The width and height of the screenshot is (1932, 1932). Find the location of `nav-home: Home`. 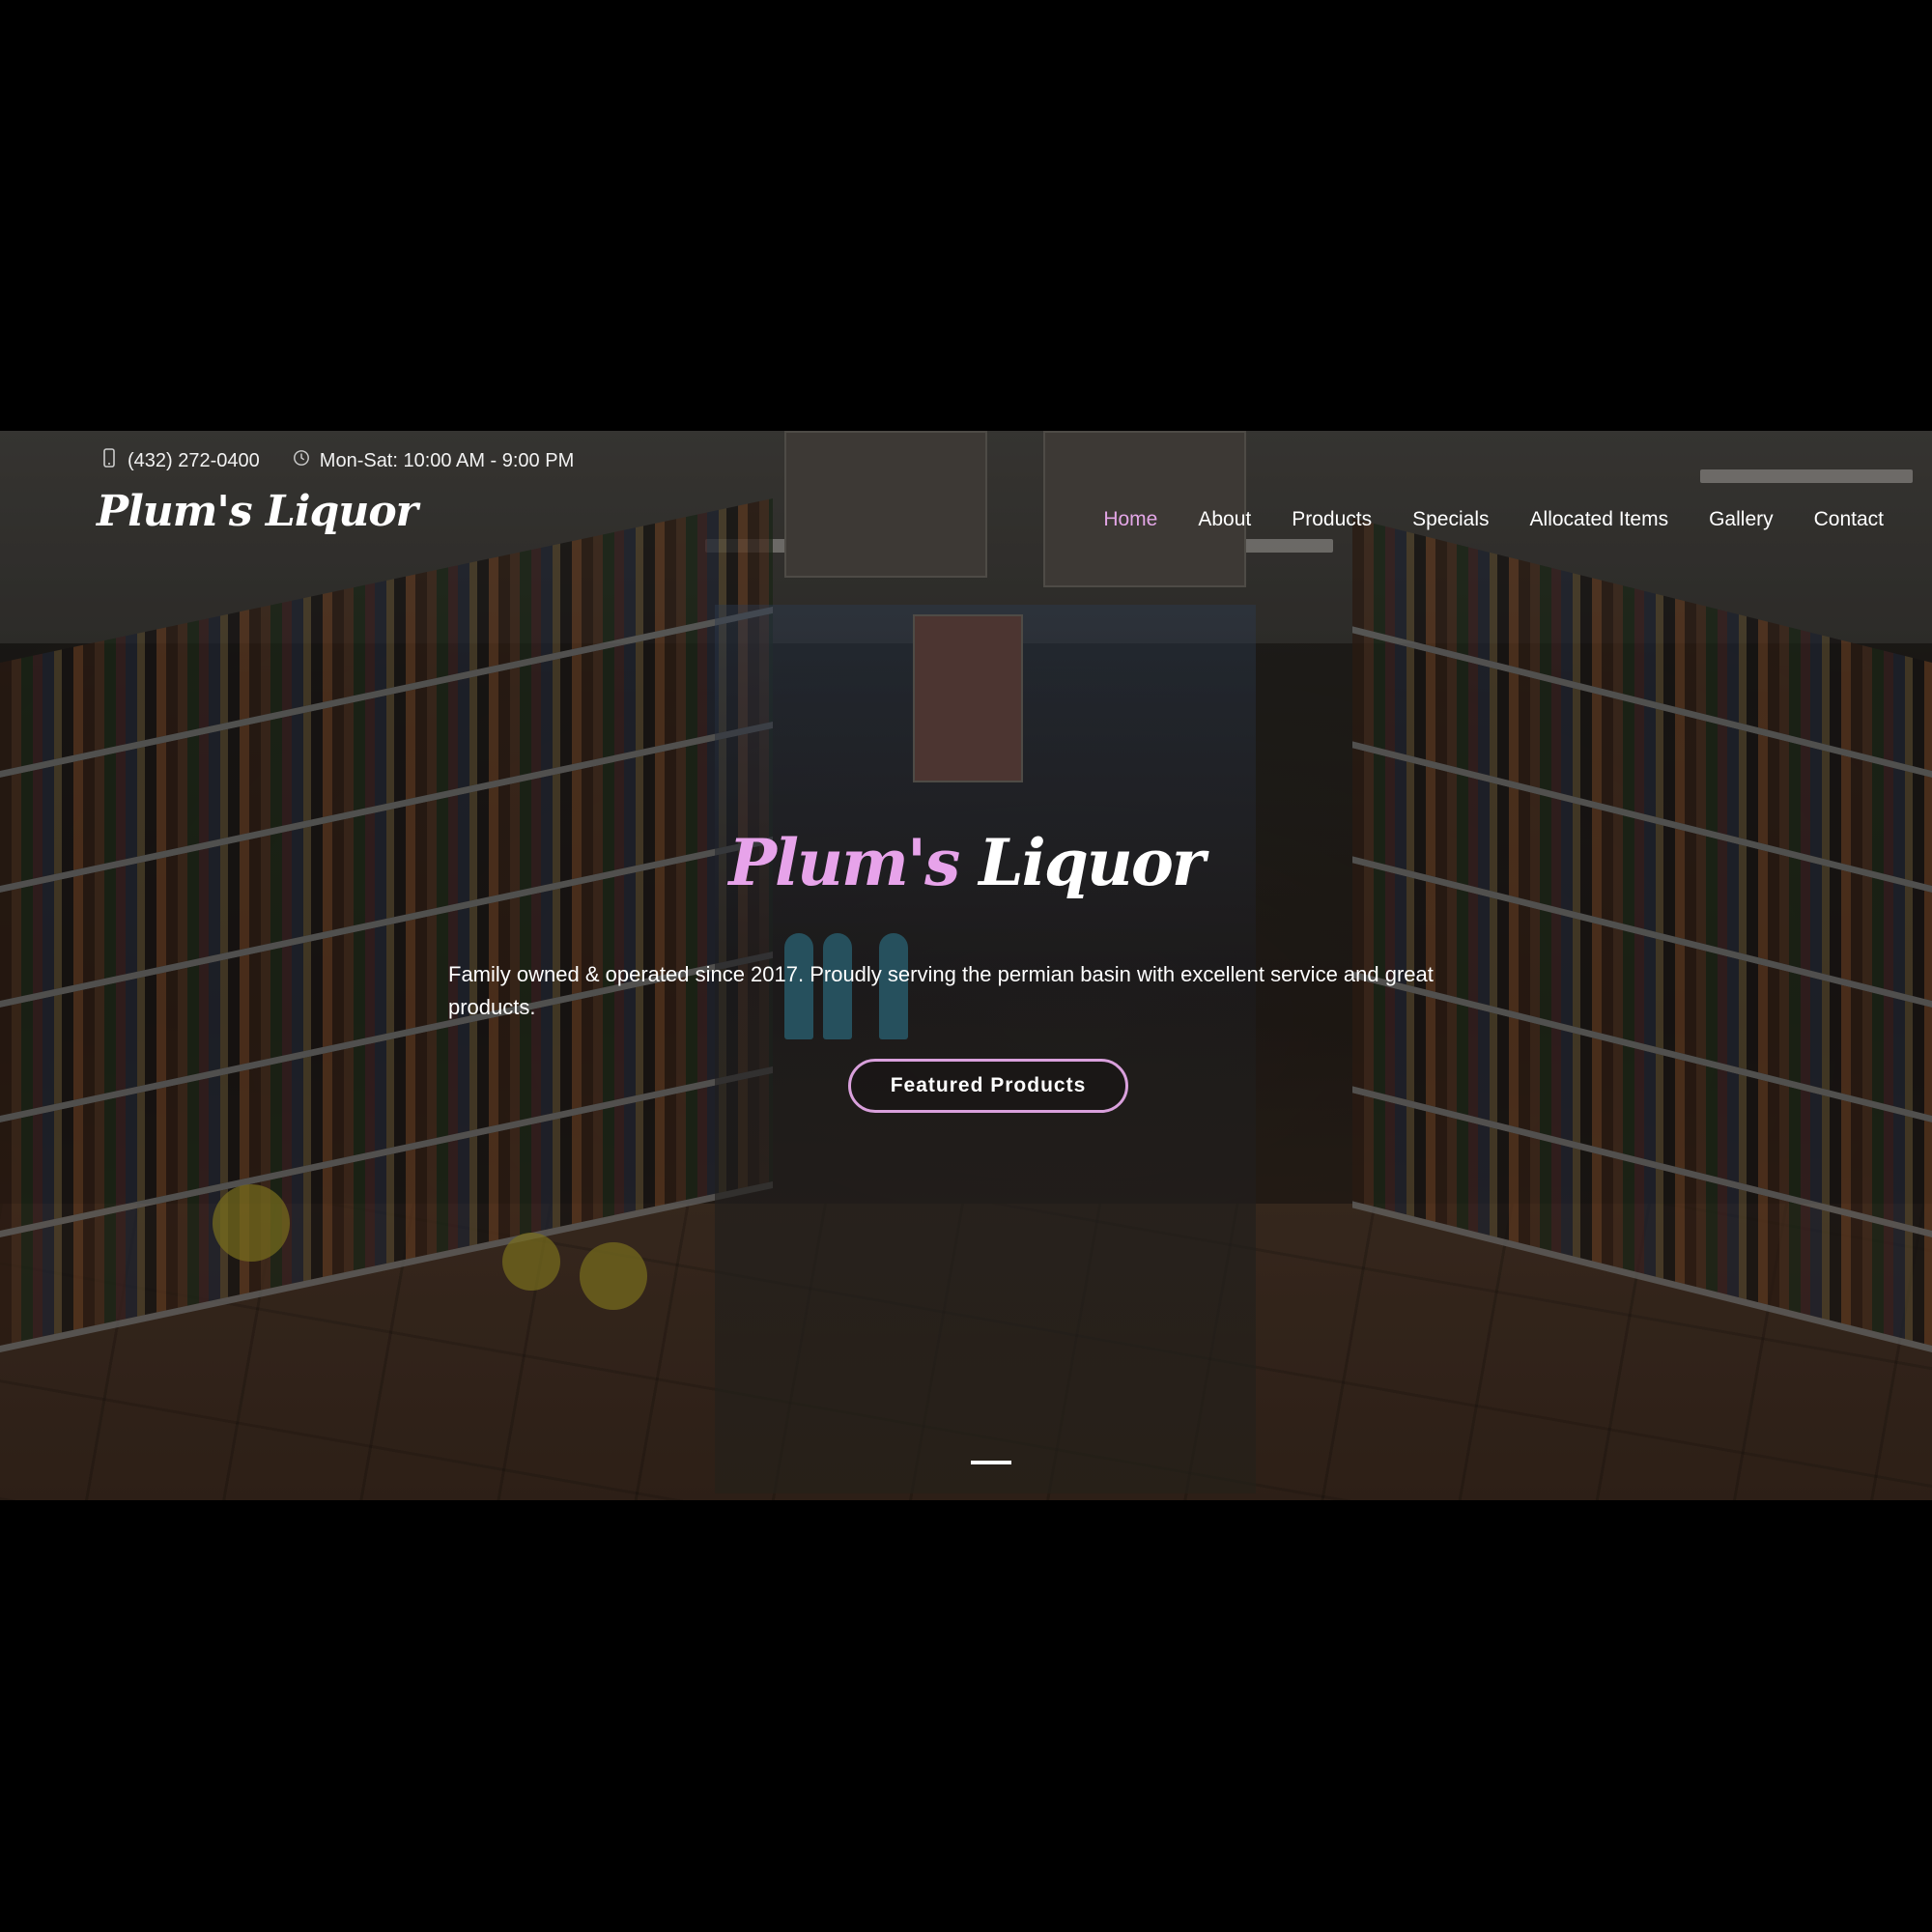

nav-home: Home is located at coordinates (1130, 519).